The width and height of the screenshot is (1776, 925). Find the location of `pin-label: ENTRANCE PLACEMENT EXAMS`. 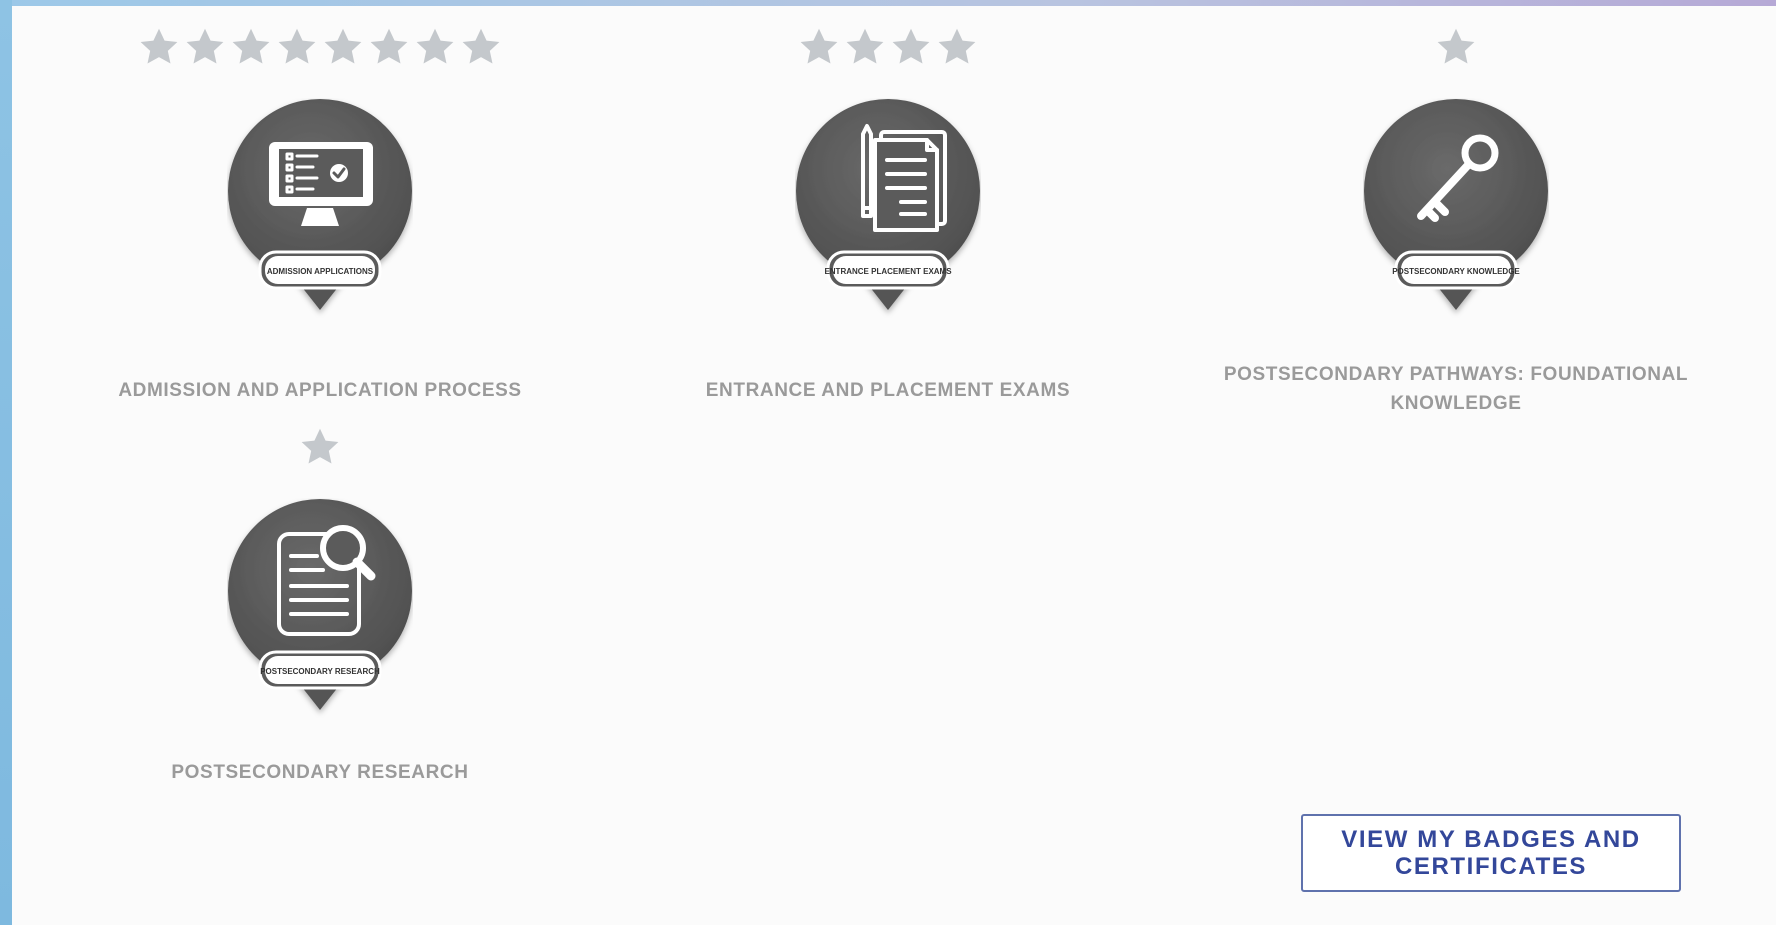

pin-label: ENTRANCE PLACEMENT EXAMS is located at coordinates (888, 271).